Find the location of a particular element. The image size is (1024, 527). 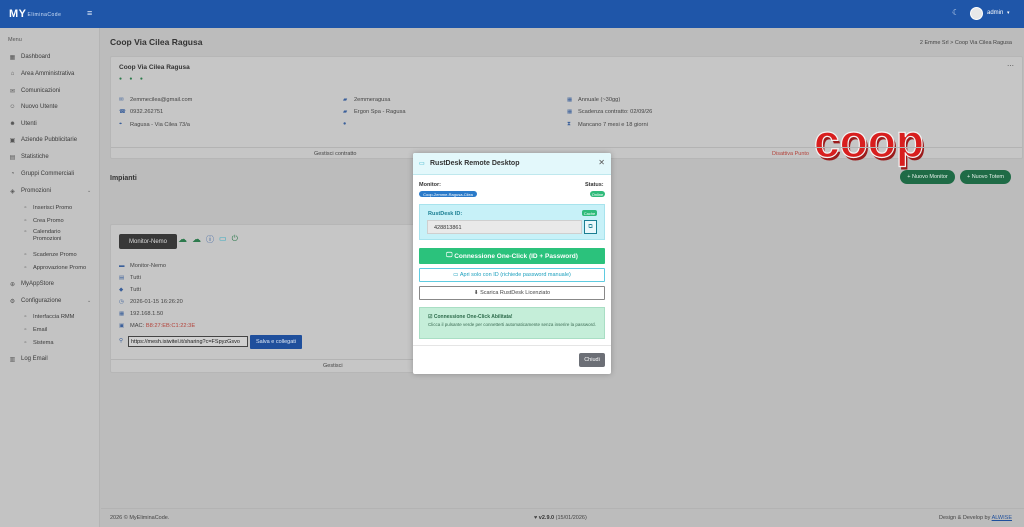

save-connect-button: Salva e collegati is located at coordinates (276, 342).